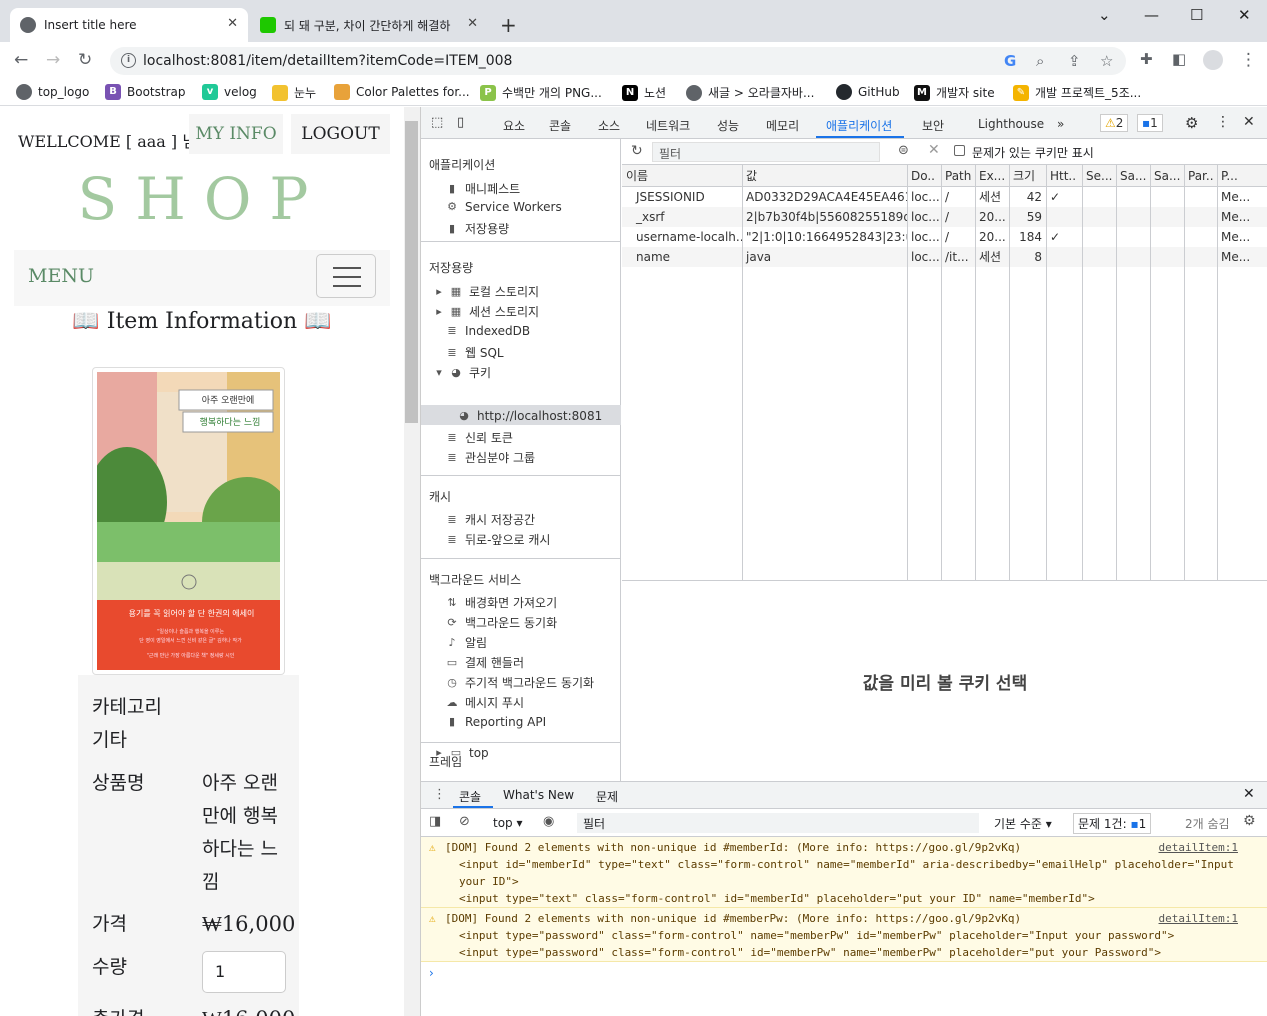 The width and height of the screenshot is (1267, 1016). What do you see at coordinates (668, 125) in the screenshot?
I see `tab-network: 네트워크` at bounding box center [668, 125].